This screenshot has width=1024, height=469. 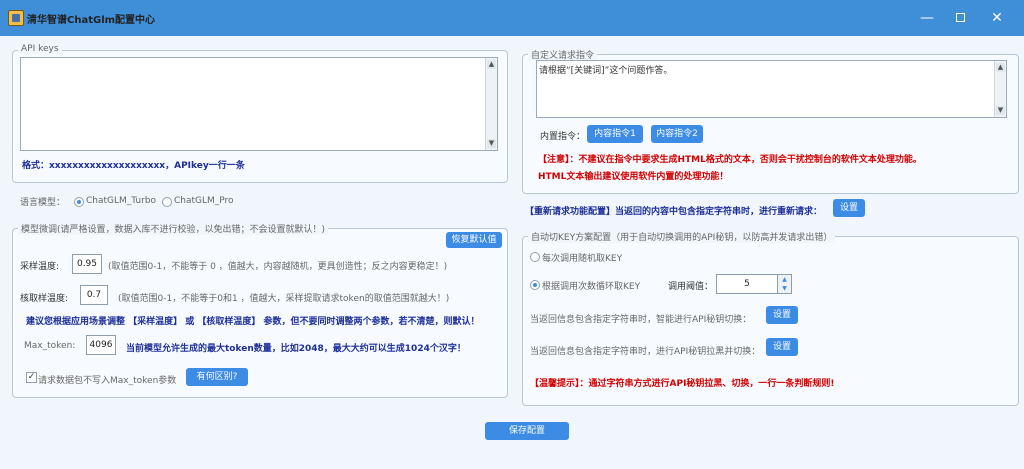 What do you see at coordinates (40, 49) in the screenshot?
I see `api-keys-legend: API keys` at bounding box center [40, 49].